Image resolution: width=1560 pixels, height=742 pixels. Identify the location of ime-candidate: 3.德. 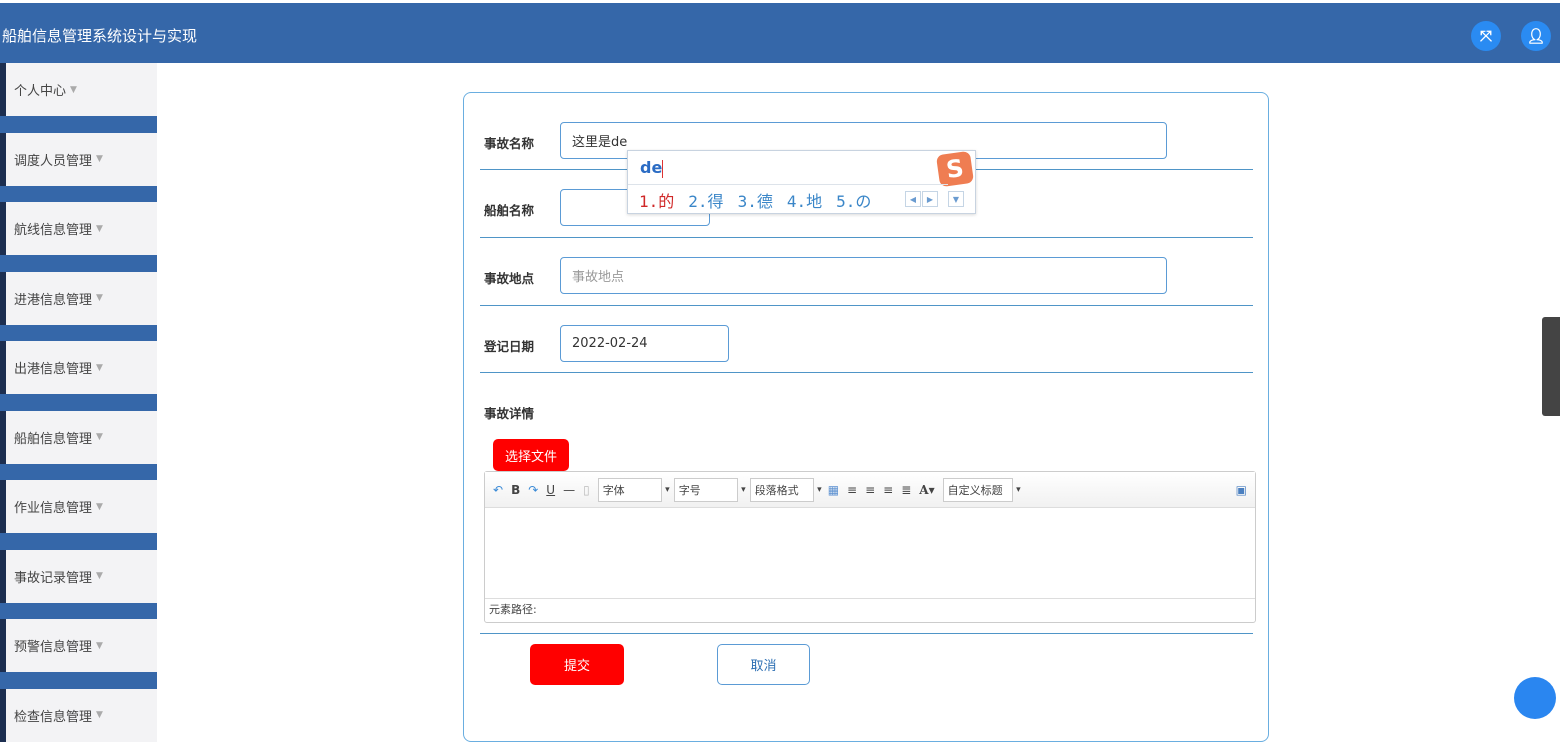
(755, 200).